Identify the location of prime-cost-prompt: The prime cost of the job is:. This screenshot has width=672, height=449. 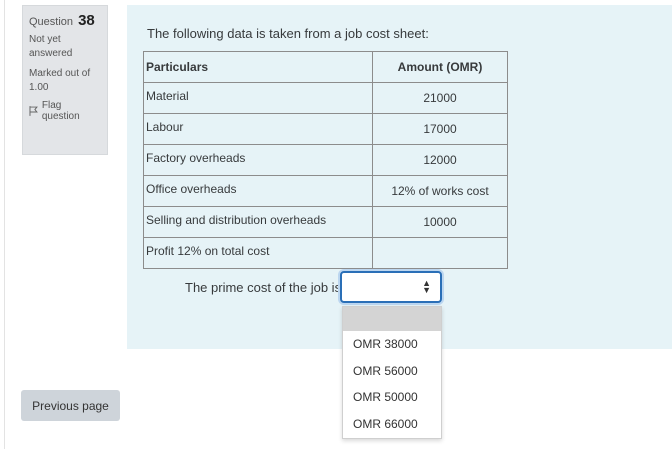
(265, 287).